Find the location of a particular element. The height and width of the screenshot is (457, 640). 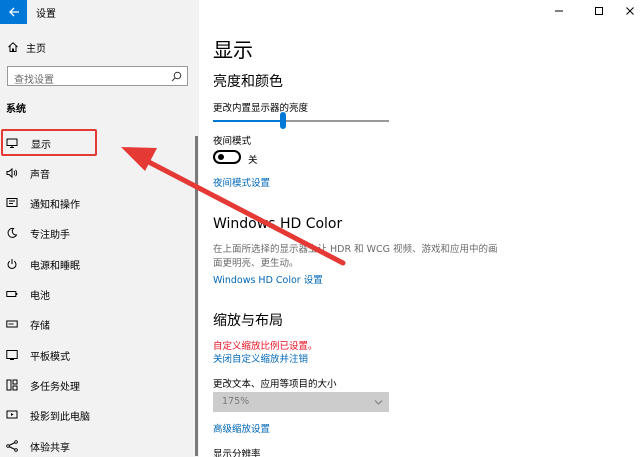

sidebar-item-label: 体验共享 is located at coordinates (50, 448).